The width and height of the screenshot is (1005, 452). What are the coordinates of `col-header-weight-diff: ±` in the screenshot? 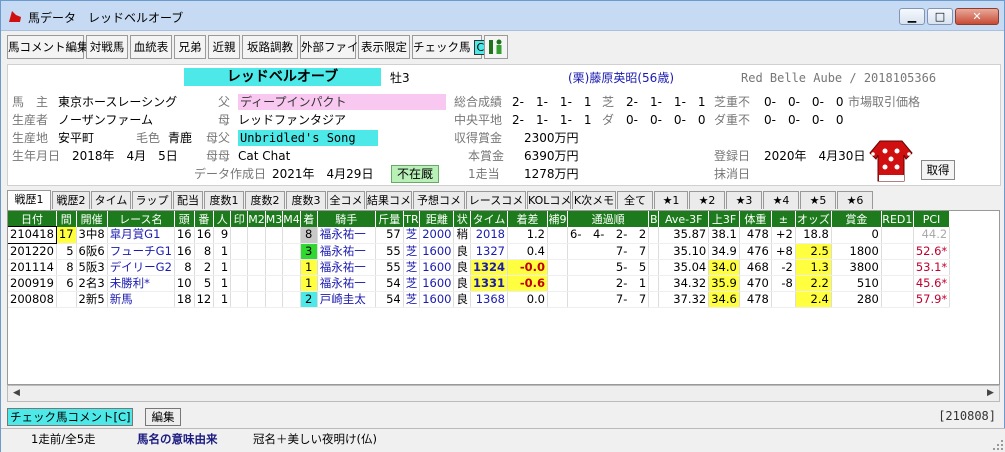 It's located at (783, 219).